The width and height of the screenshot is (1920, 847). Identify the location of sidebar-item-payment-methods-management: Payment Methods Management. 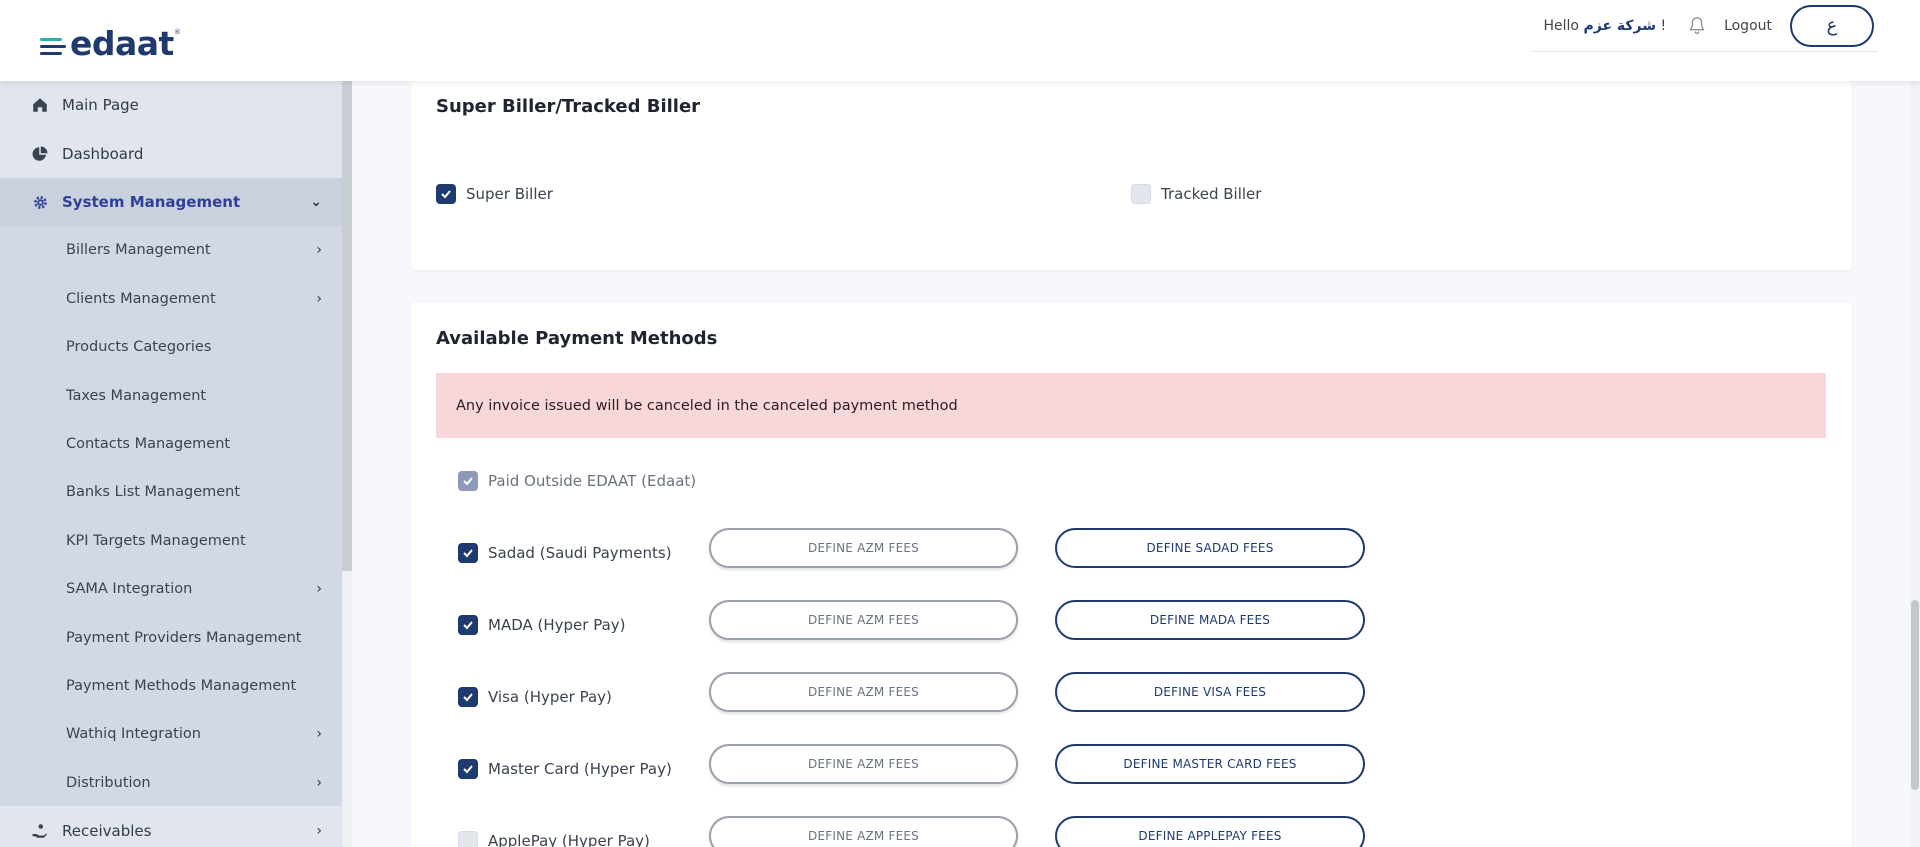
(171, 686).